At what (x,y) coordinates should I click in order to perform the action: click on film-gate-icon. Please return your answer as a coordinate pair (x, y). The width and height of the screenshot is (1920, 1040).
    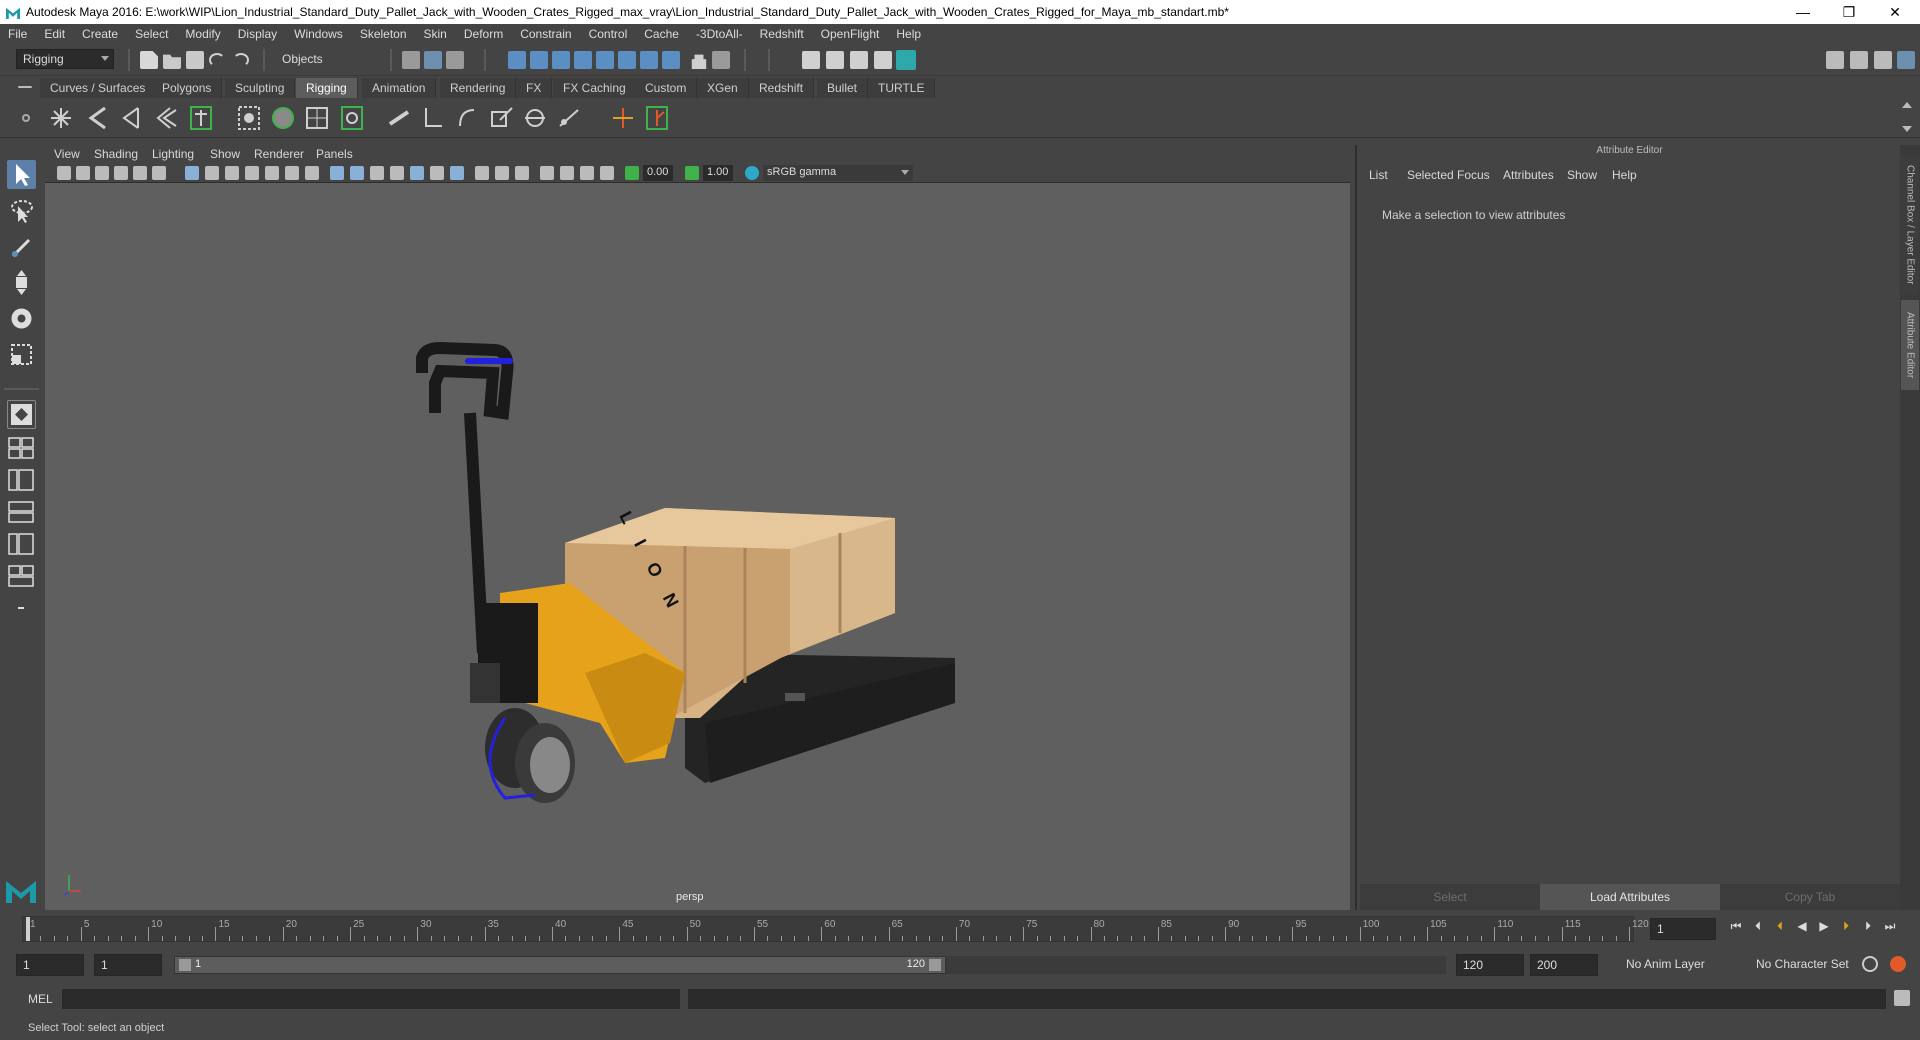
    Looking at the image, I should click on (212, 173).